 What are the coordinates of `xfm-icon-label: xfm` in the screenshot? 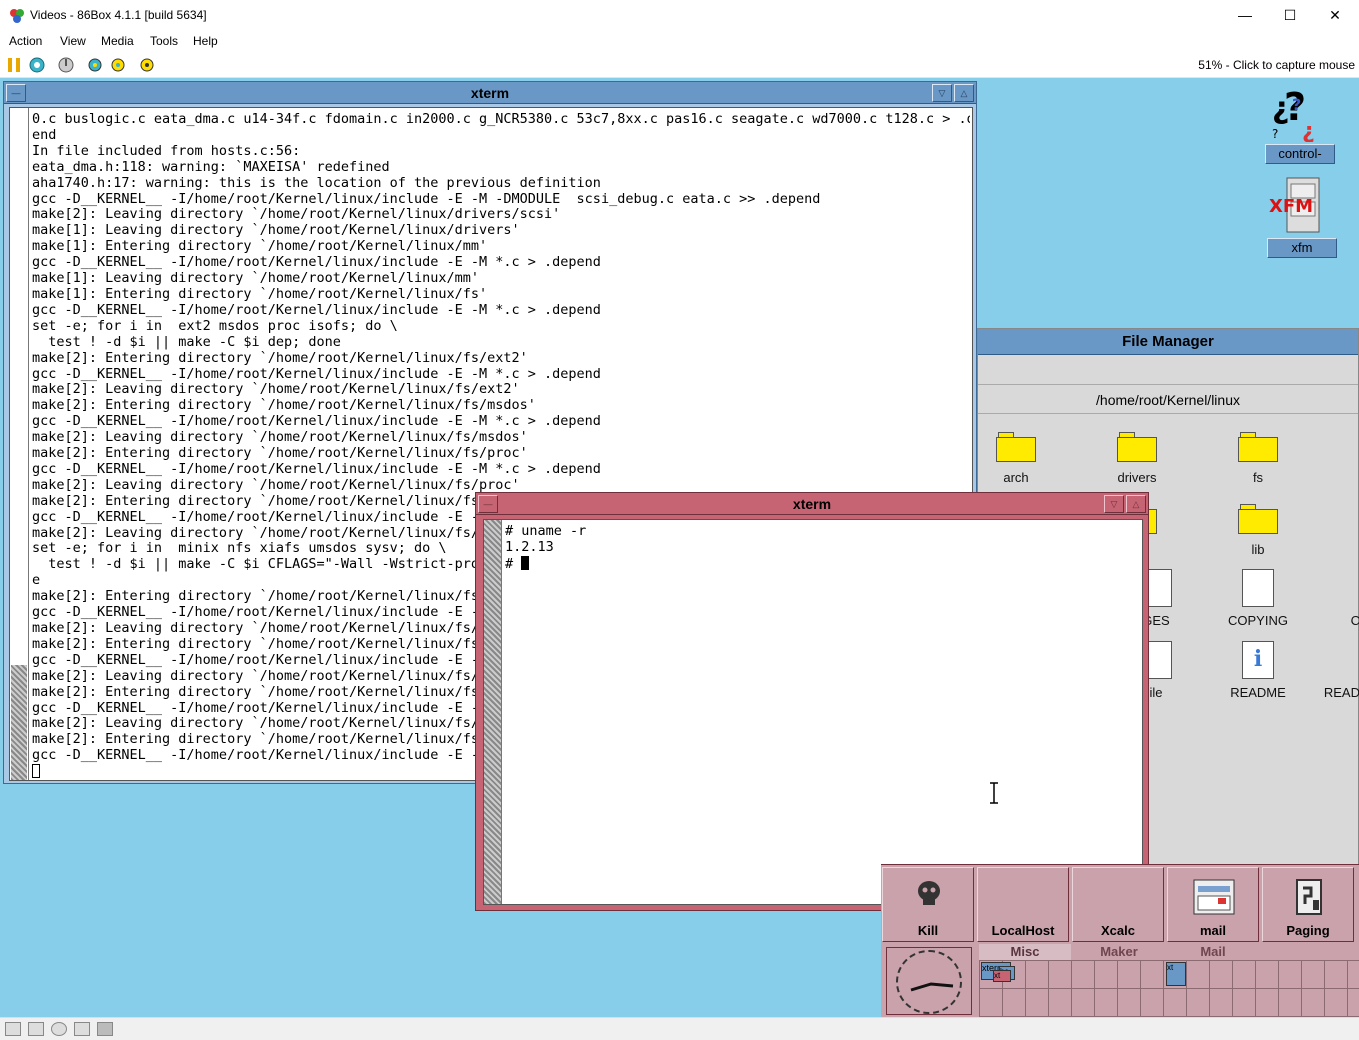 It's located at (1302, 248).